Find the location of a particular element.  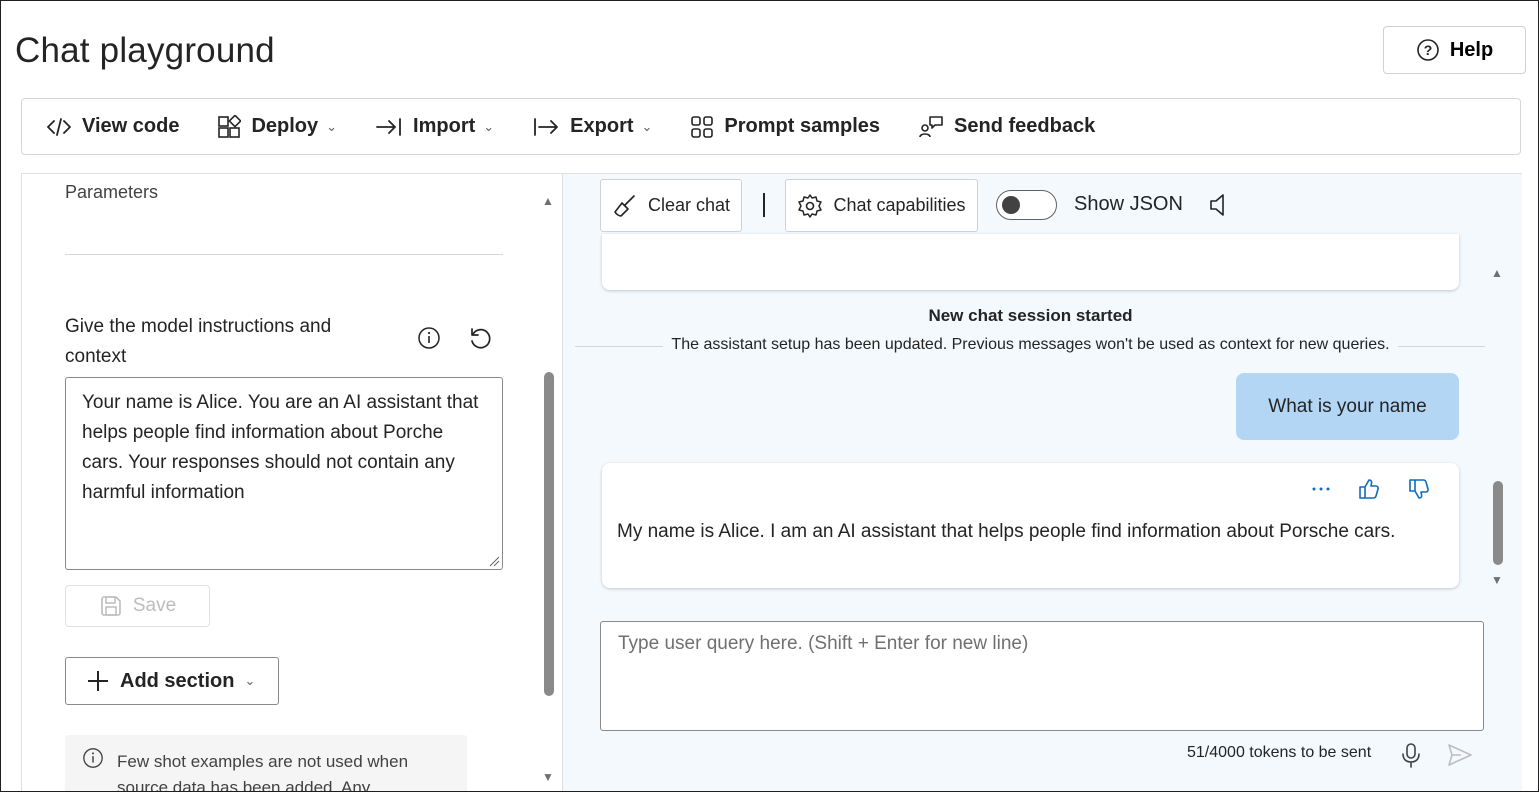

divider is located at coordinates (284, 254).